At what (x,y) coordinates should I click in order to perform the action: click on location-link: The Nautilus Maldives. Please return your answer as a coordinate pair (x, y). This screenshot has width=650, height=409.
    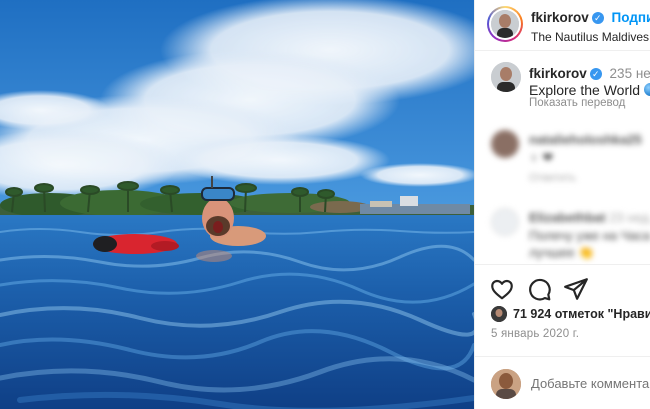
    Looking at the image, I should click on (590, 37).